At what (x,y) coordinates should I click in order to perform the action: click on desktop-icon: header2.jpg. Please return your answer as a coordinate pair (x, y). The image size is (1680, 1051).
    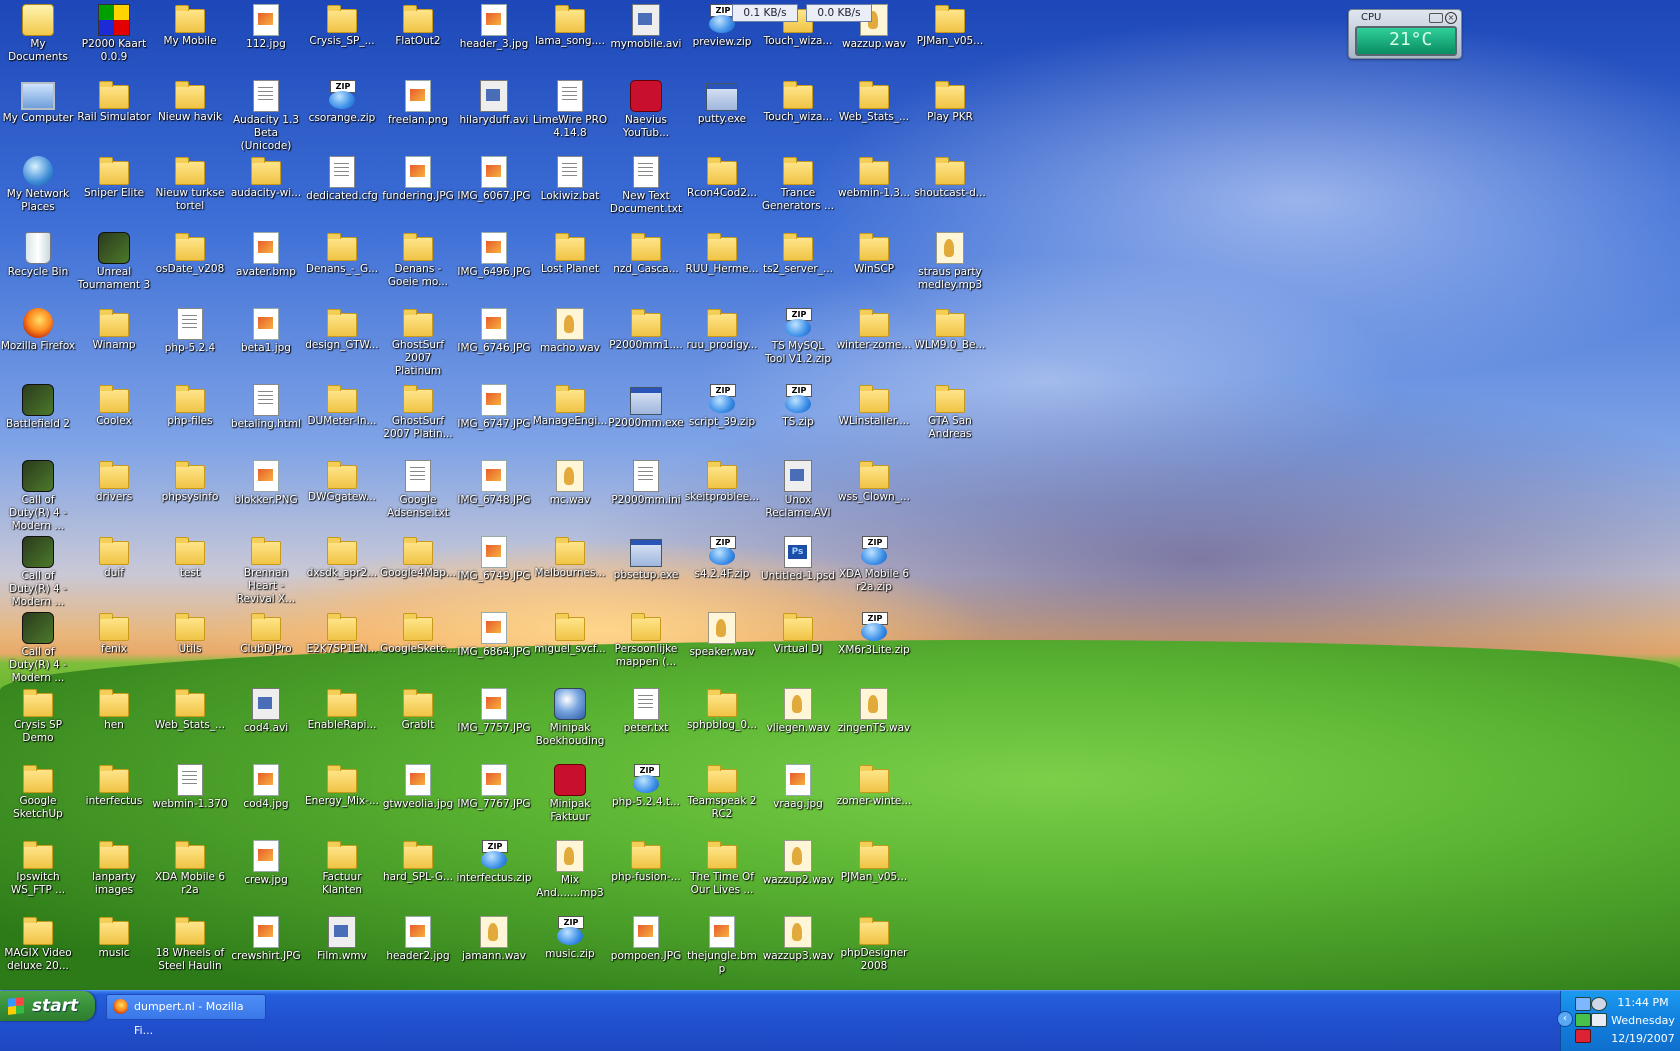
    Looking at the image, I should click on (418, 948).